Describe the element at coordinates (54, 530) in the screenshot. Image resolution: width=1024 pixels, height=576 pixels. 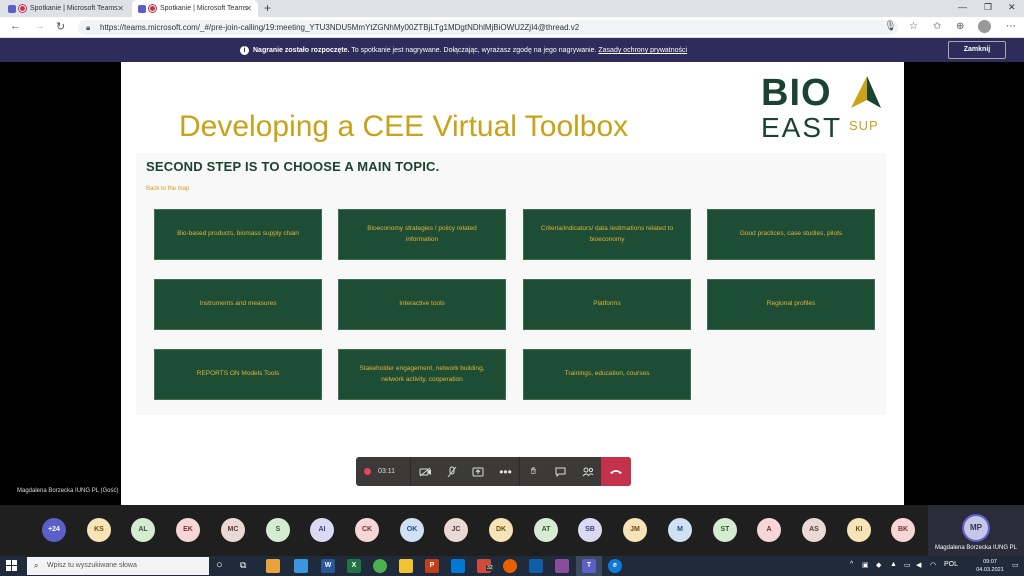
I see `participant-avatar: +24` at that location.